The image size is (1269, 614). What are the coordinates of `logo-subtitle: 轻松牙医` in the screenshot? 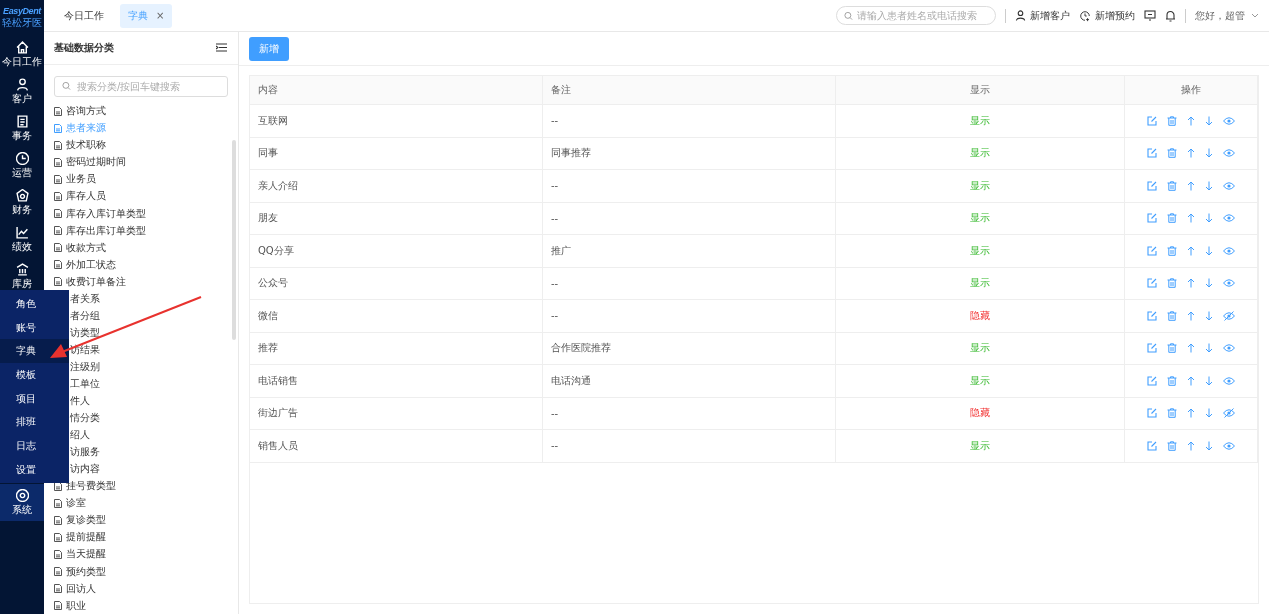 It's located at (22, 23).